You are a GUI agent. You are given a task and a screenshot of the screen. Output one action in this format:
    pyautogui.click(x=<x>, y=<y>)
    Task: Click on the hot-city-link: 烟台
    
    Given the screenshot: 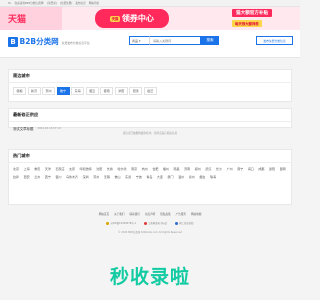 What is the action you would take?
    pyautogui.click(x=202, y=177)
    